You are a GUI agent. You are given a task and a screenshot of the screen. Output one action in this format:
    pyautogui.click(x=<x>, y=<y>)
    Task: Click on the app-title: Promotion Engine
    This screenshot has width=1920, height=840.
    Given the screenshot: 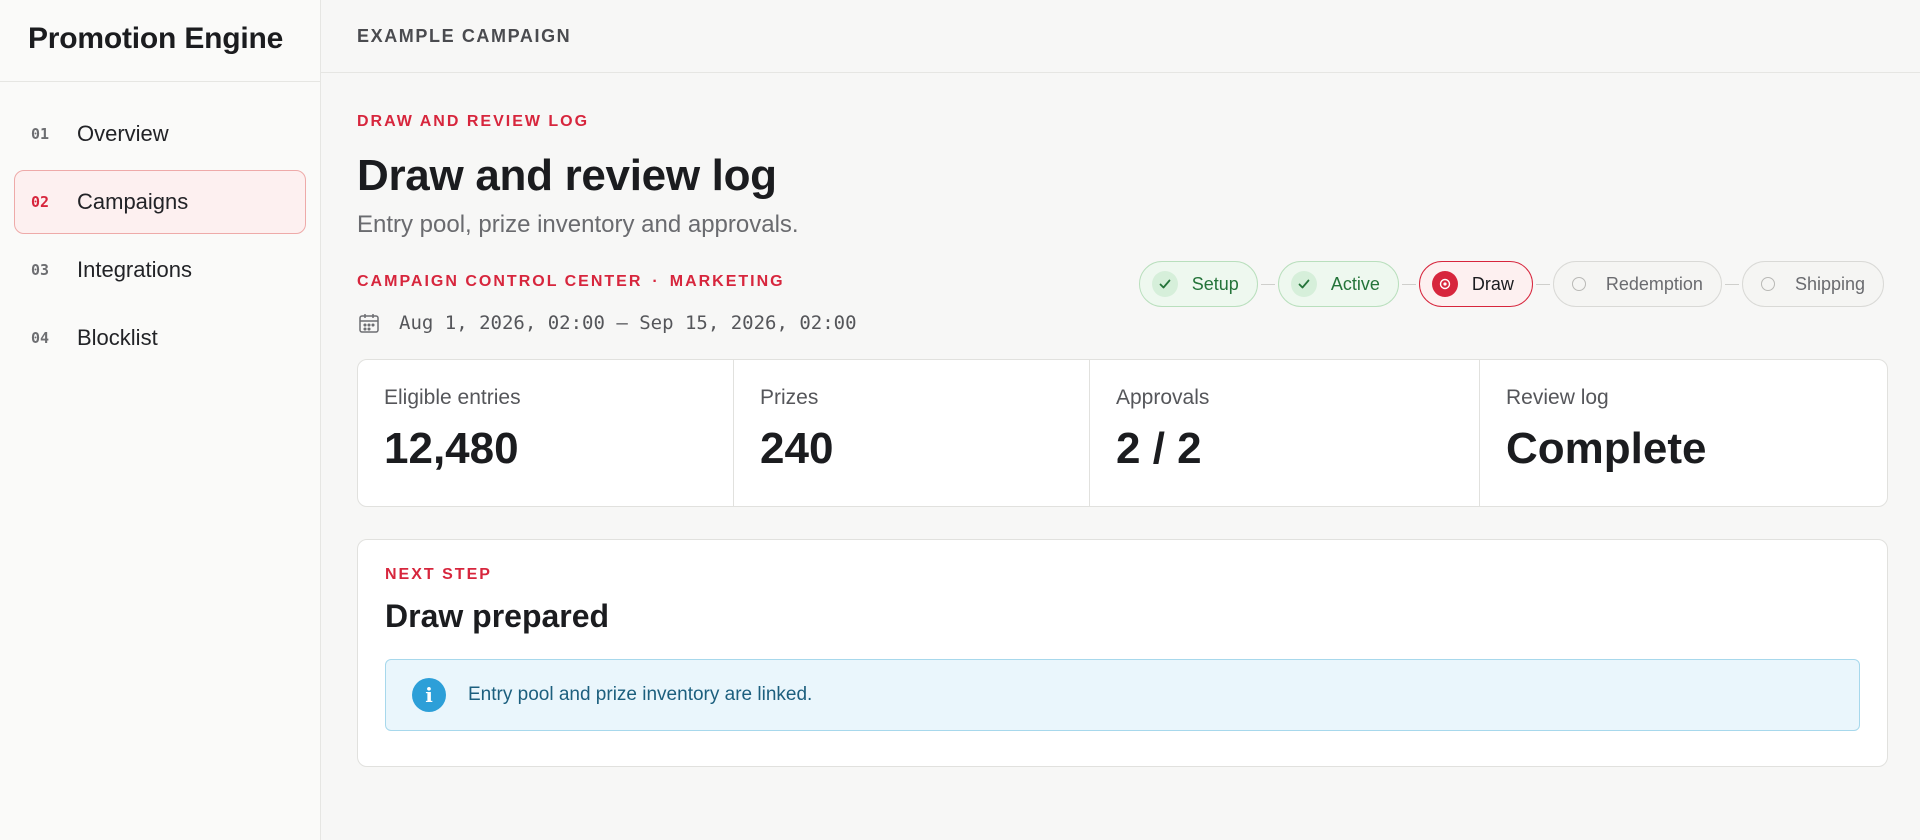 What is the action you would take?
    pyautogui.click(x=160, y=41)
    